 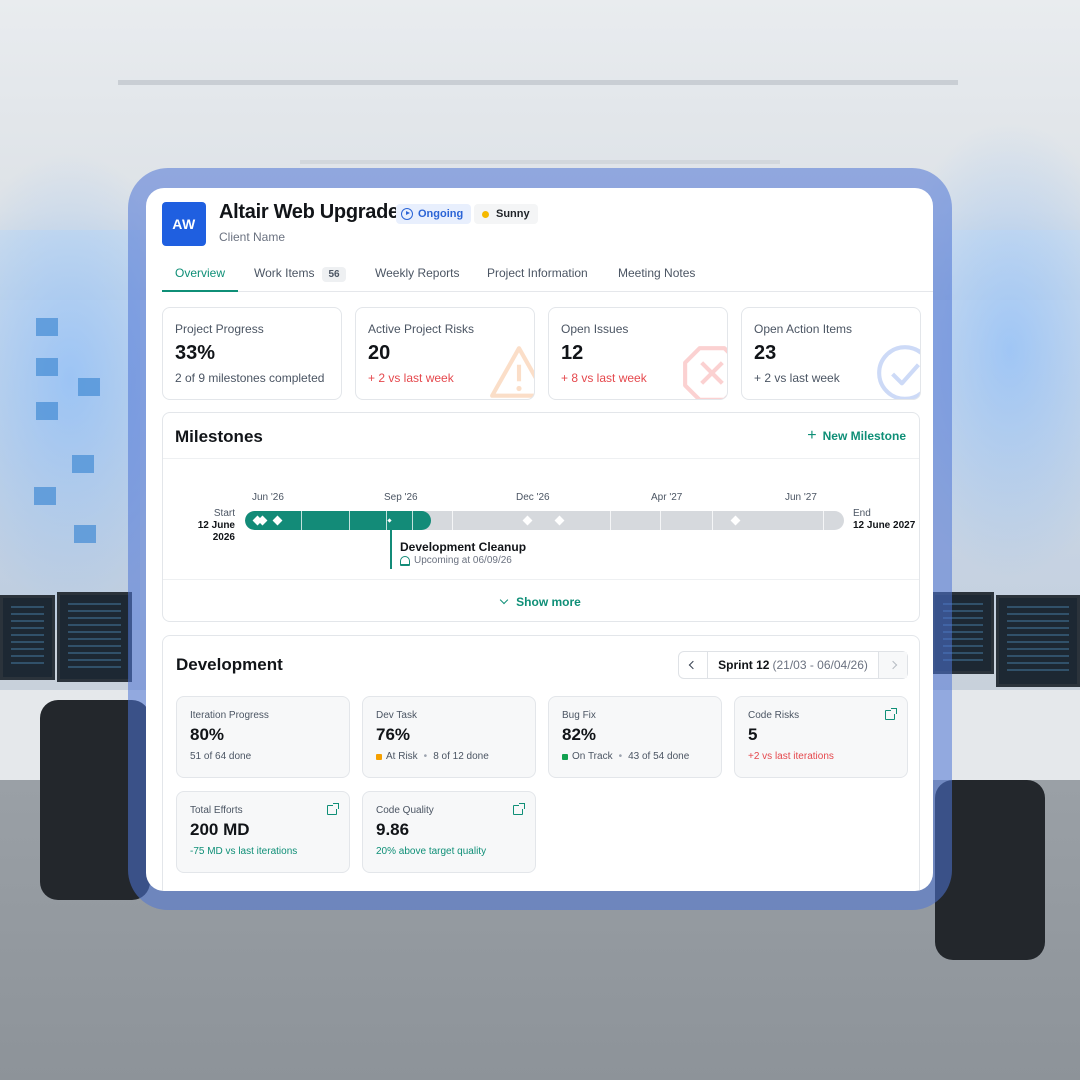 What do you see at coordinates (393, 829) in the screenshot?
I see `metric-value: 9.86` at bounding box center [393, 829].